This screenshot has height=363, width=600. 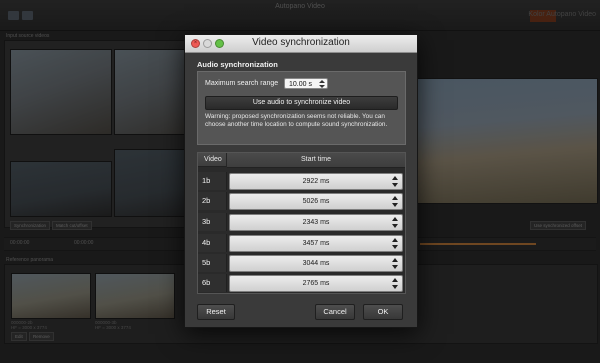 I want to click on dialog-titlebar: × Video synchronization, so click(x=301, y=44).